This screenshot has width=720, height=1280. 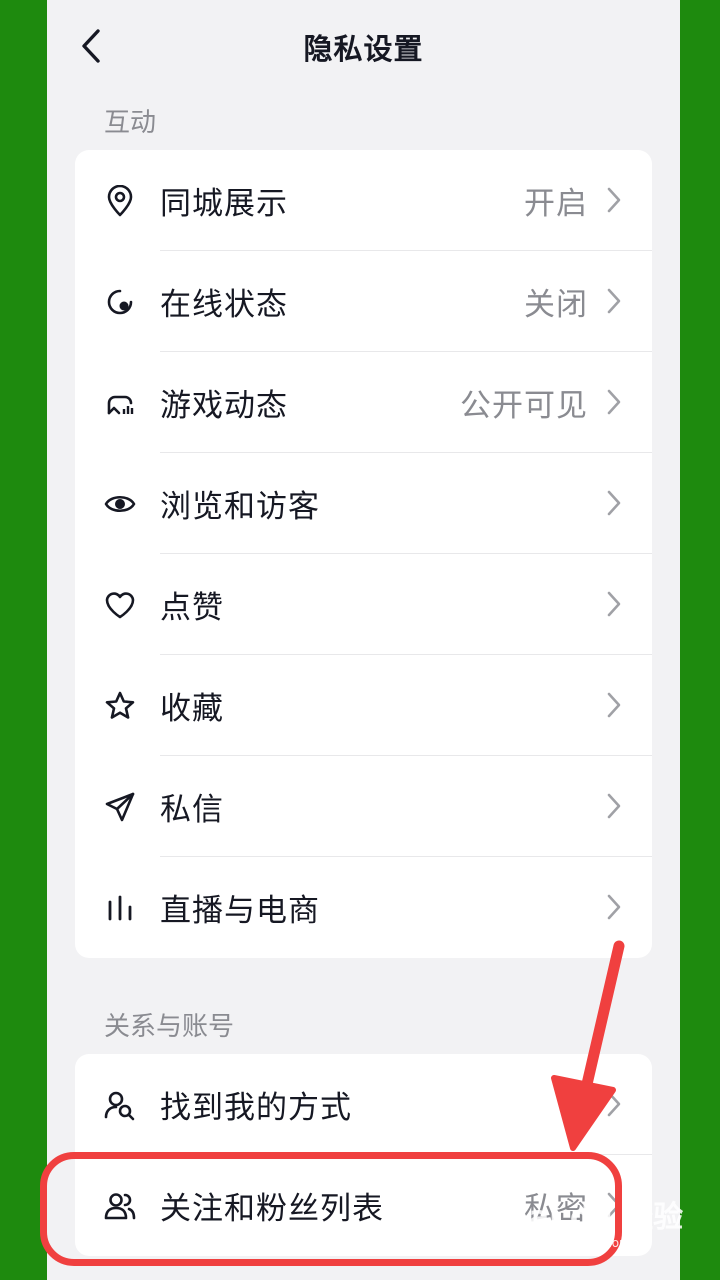 I want to click on watermark-url: jingyan.baidu.com, so click(x=575, y=1243).